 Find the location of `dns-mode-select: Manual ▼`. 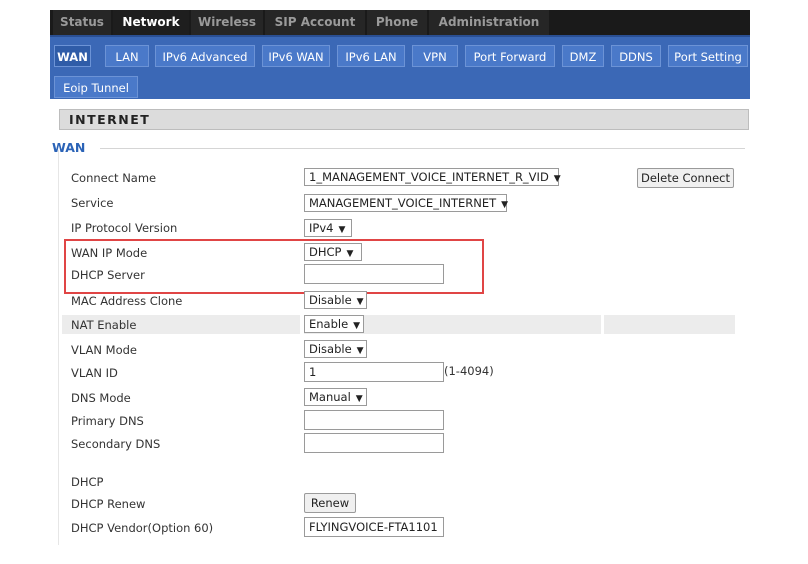

dns-mode-select: Manual ▼ is located at coordinates (335, 397).